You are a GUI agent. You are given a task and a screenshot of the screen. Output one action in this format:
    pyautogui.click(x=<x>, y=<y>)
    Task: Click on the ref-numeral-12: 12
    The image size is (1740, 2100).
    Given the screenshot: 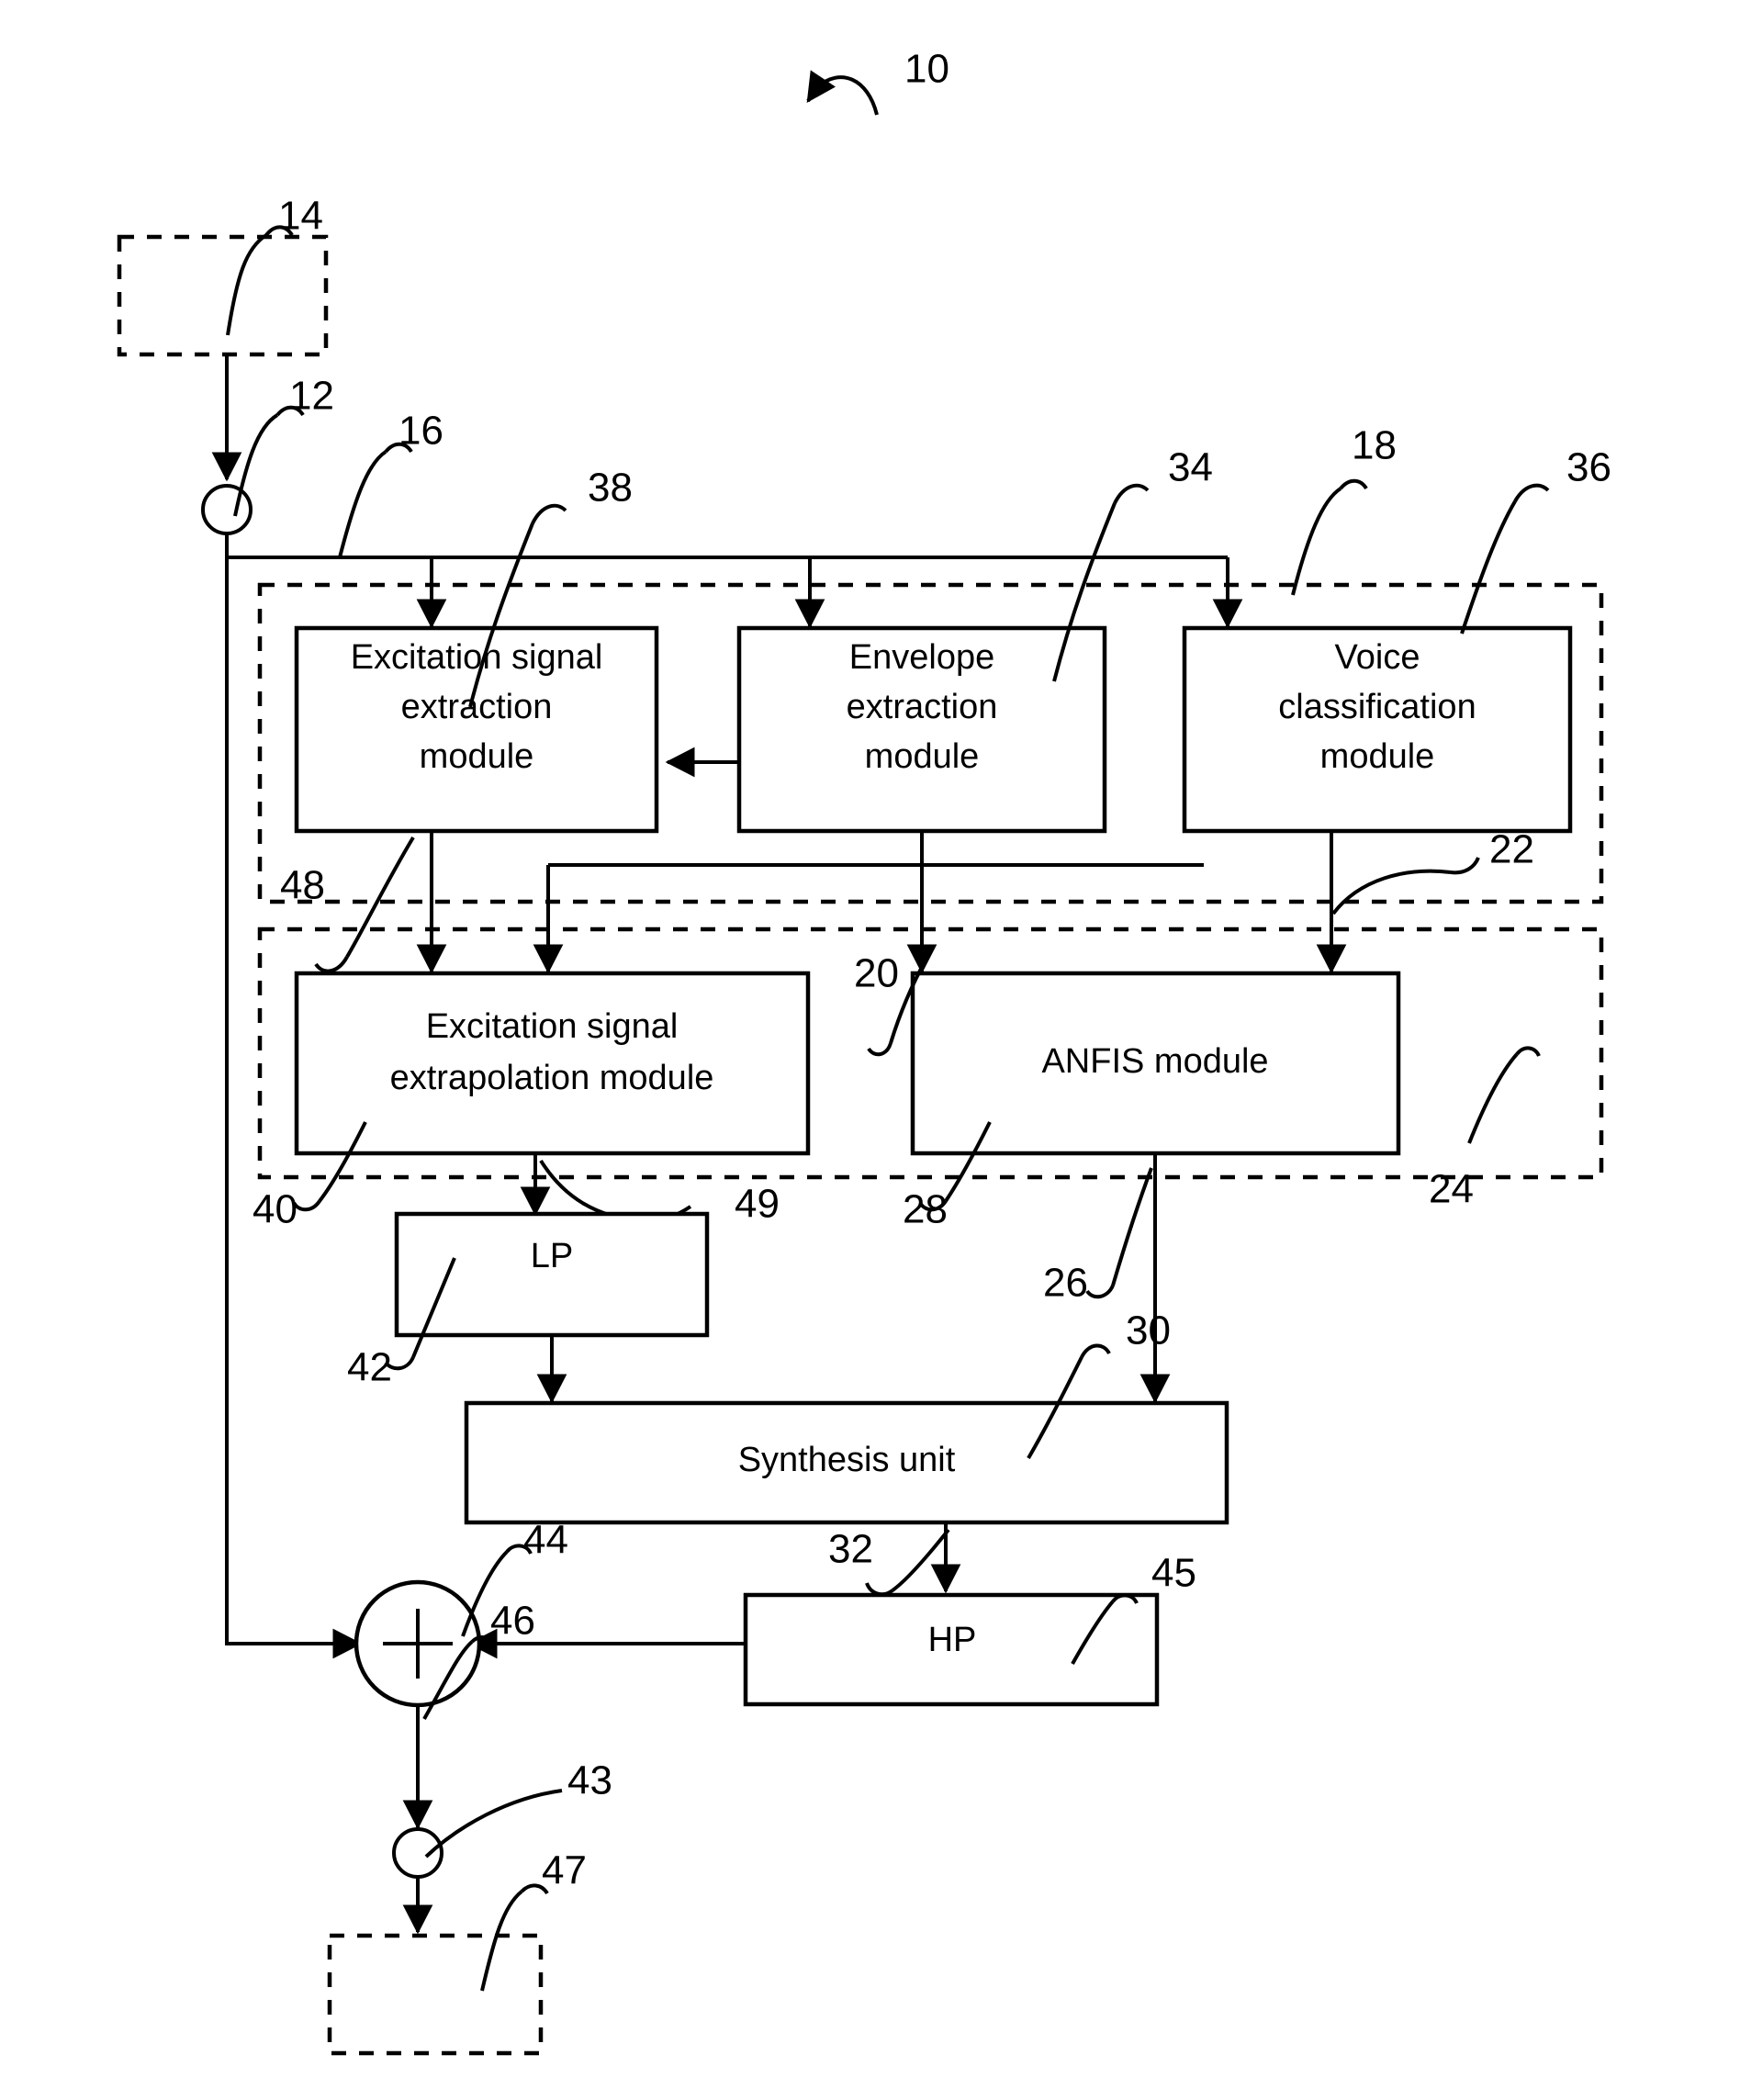 What is the action you would take?
    pyautogui.click(x=311, y=396)
    